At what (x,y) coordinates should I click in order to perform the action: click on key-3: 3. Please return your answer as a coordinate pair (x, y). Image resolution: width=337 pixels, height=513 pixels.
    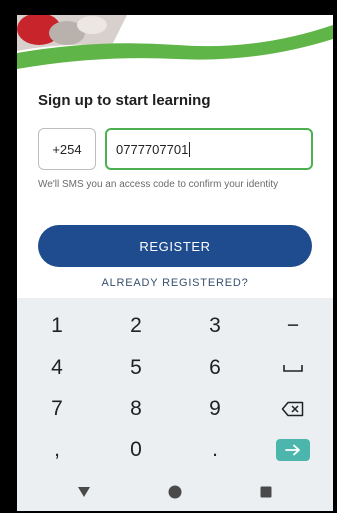
    Looking at the image, I should click on (215, 326).